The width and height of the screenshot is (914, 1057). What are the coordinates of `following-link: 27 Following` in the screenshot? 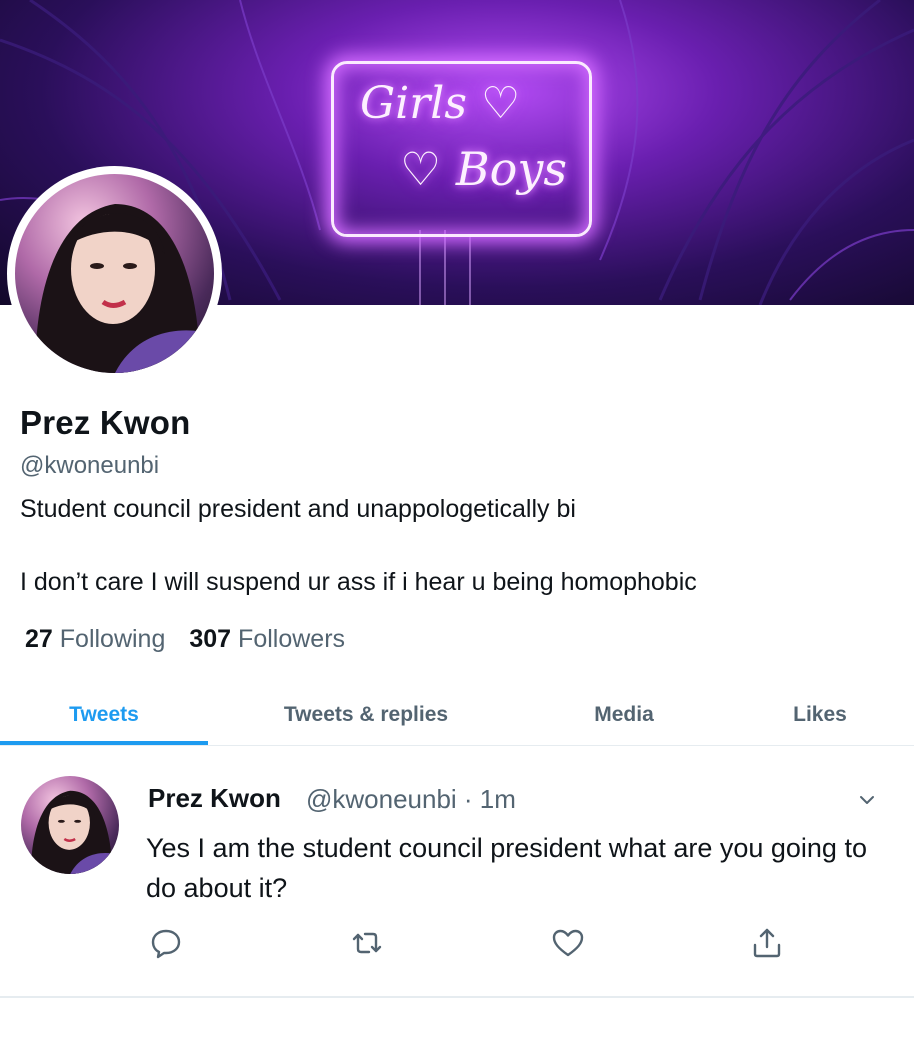 It's located at (95, 639).